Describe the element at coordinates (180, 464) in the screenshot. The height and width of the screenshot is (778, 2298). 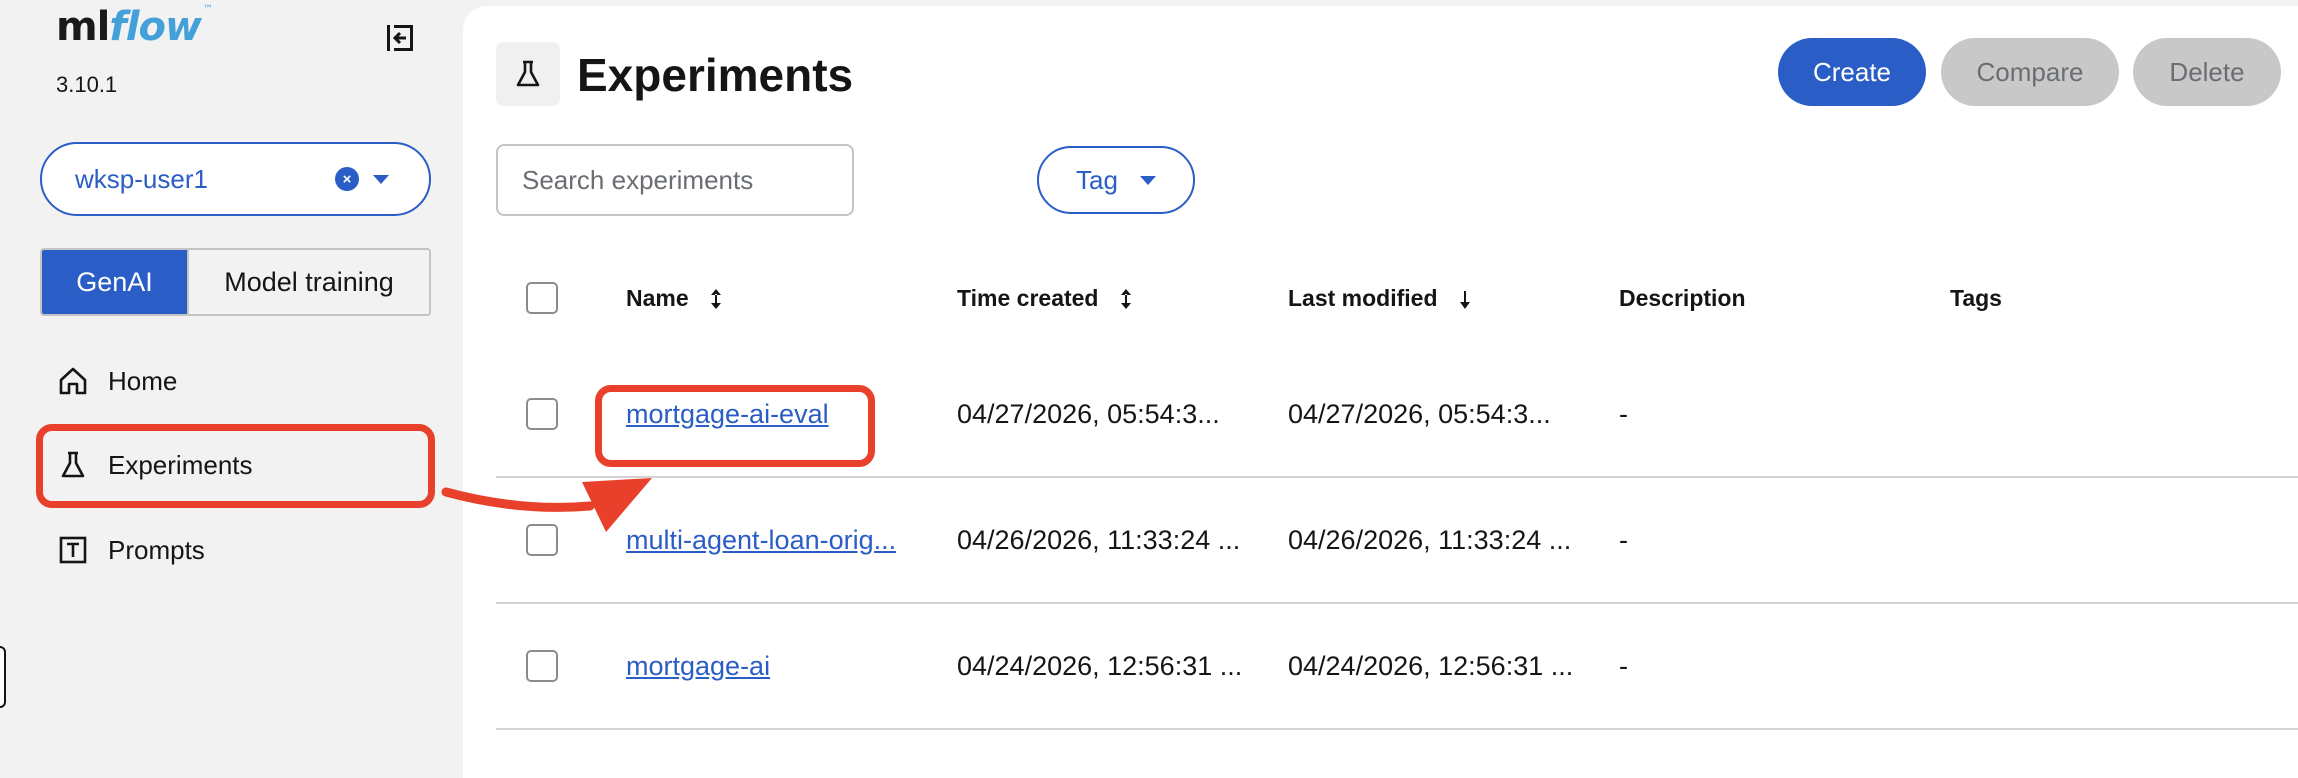
I see `sidebar-item-label: Experiments` at that location.